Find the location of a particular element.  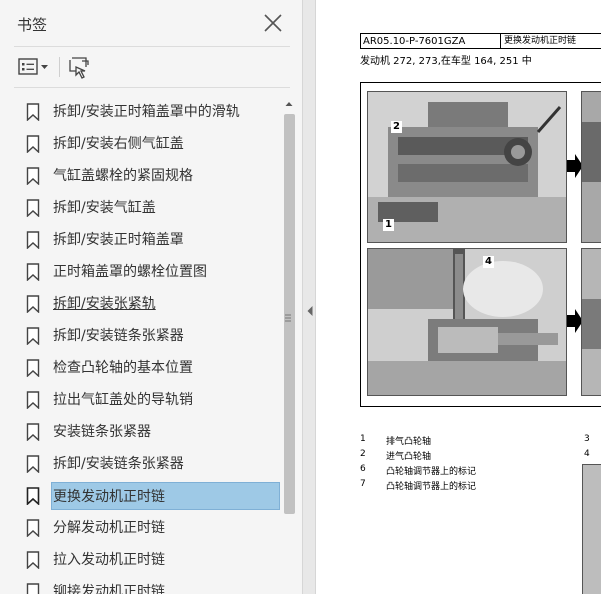

bookmark-label: 气缸盖螺栓的紧固规格 is located at coordinates (123, 176).